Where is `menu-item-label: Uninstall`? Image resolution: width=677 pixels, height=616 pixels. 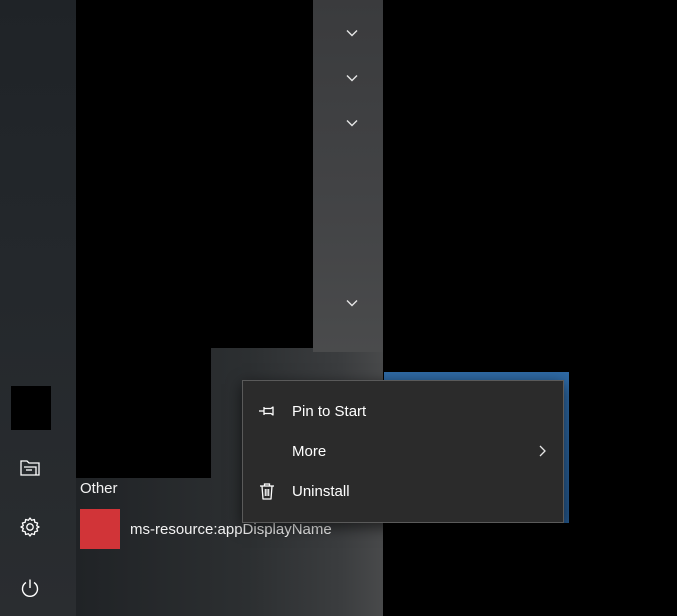 menu-item-label: Uninstall is located at coordinates (321, 491).